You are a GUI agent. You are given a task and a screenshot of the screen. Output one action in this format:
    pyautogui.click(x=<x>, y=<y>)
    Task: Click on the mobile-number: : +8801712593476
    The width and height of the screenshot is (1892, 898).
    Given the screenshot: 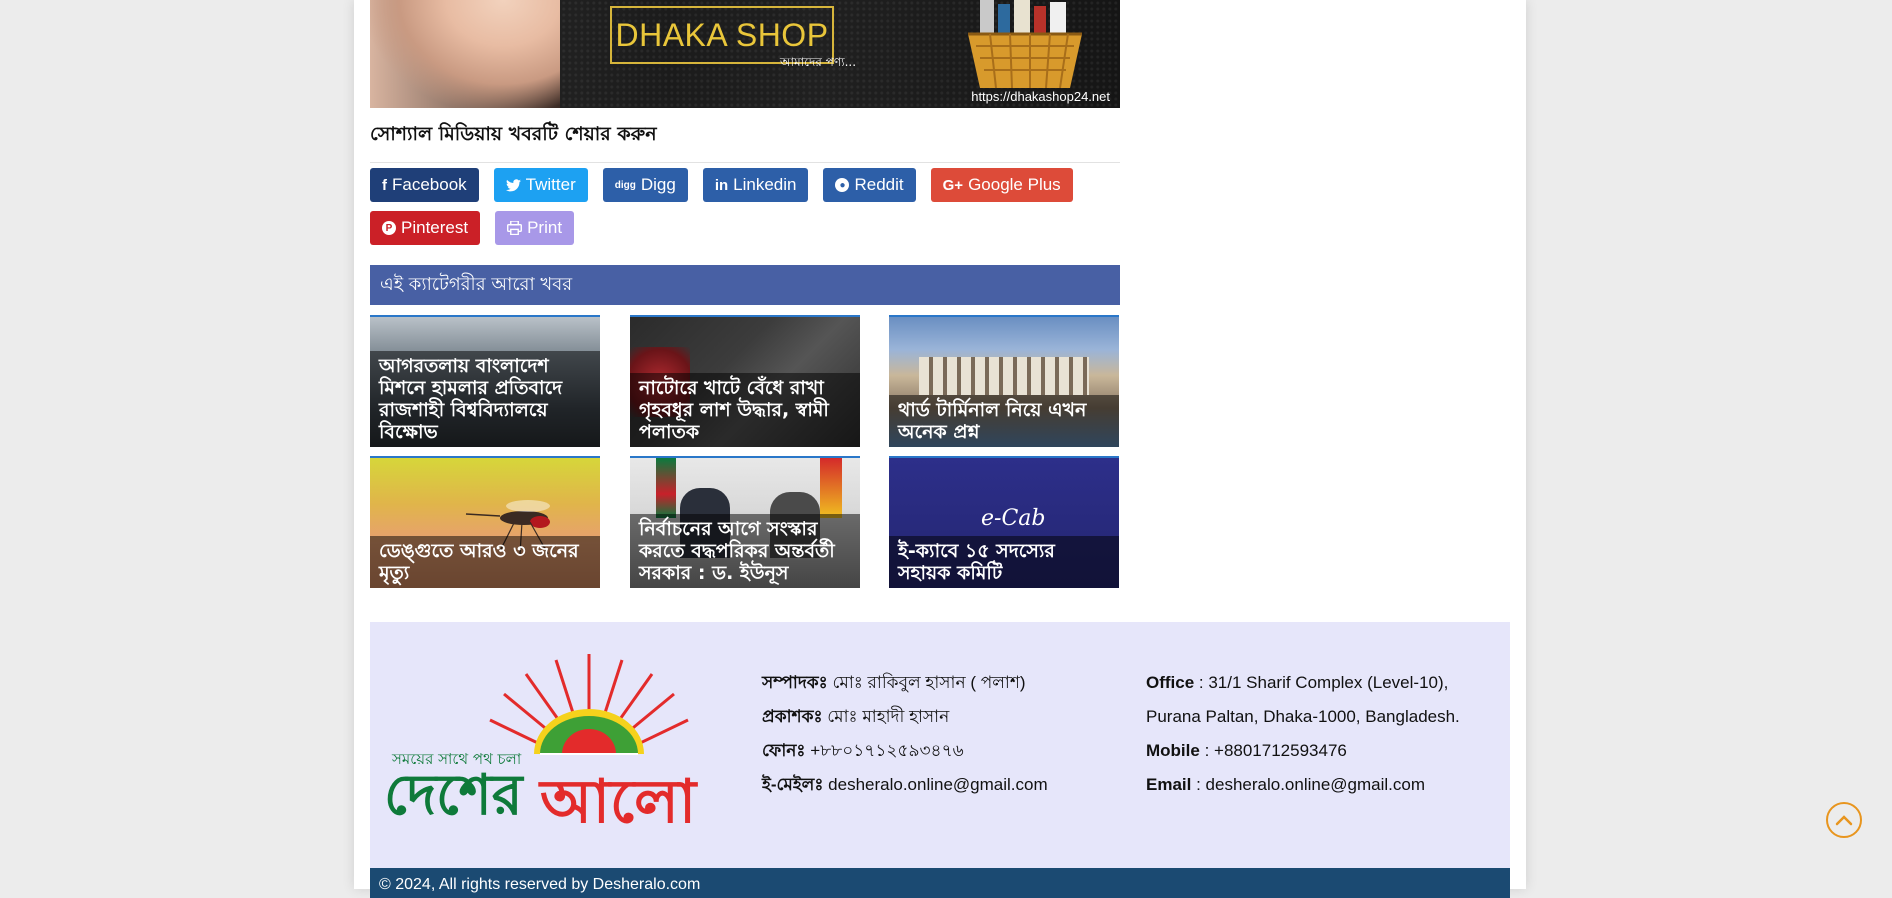 What is the action you would take?
    pyautogui.click(x=1273, y=750)
    